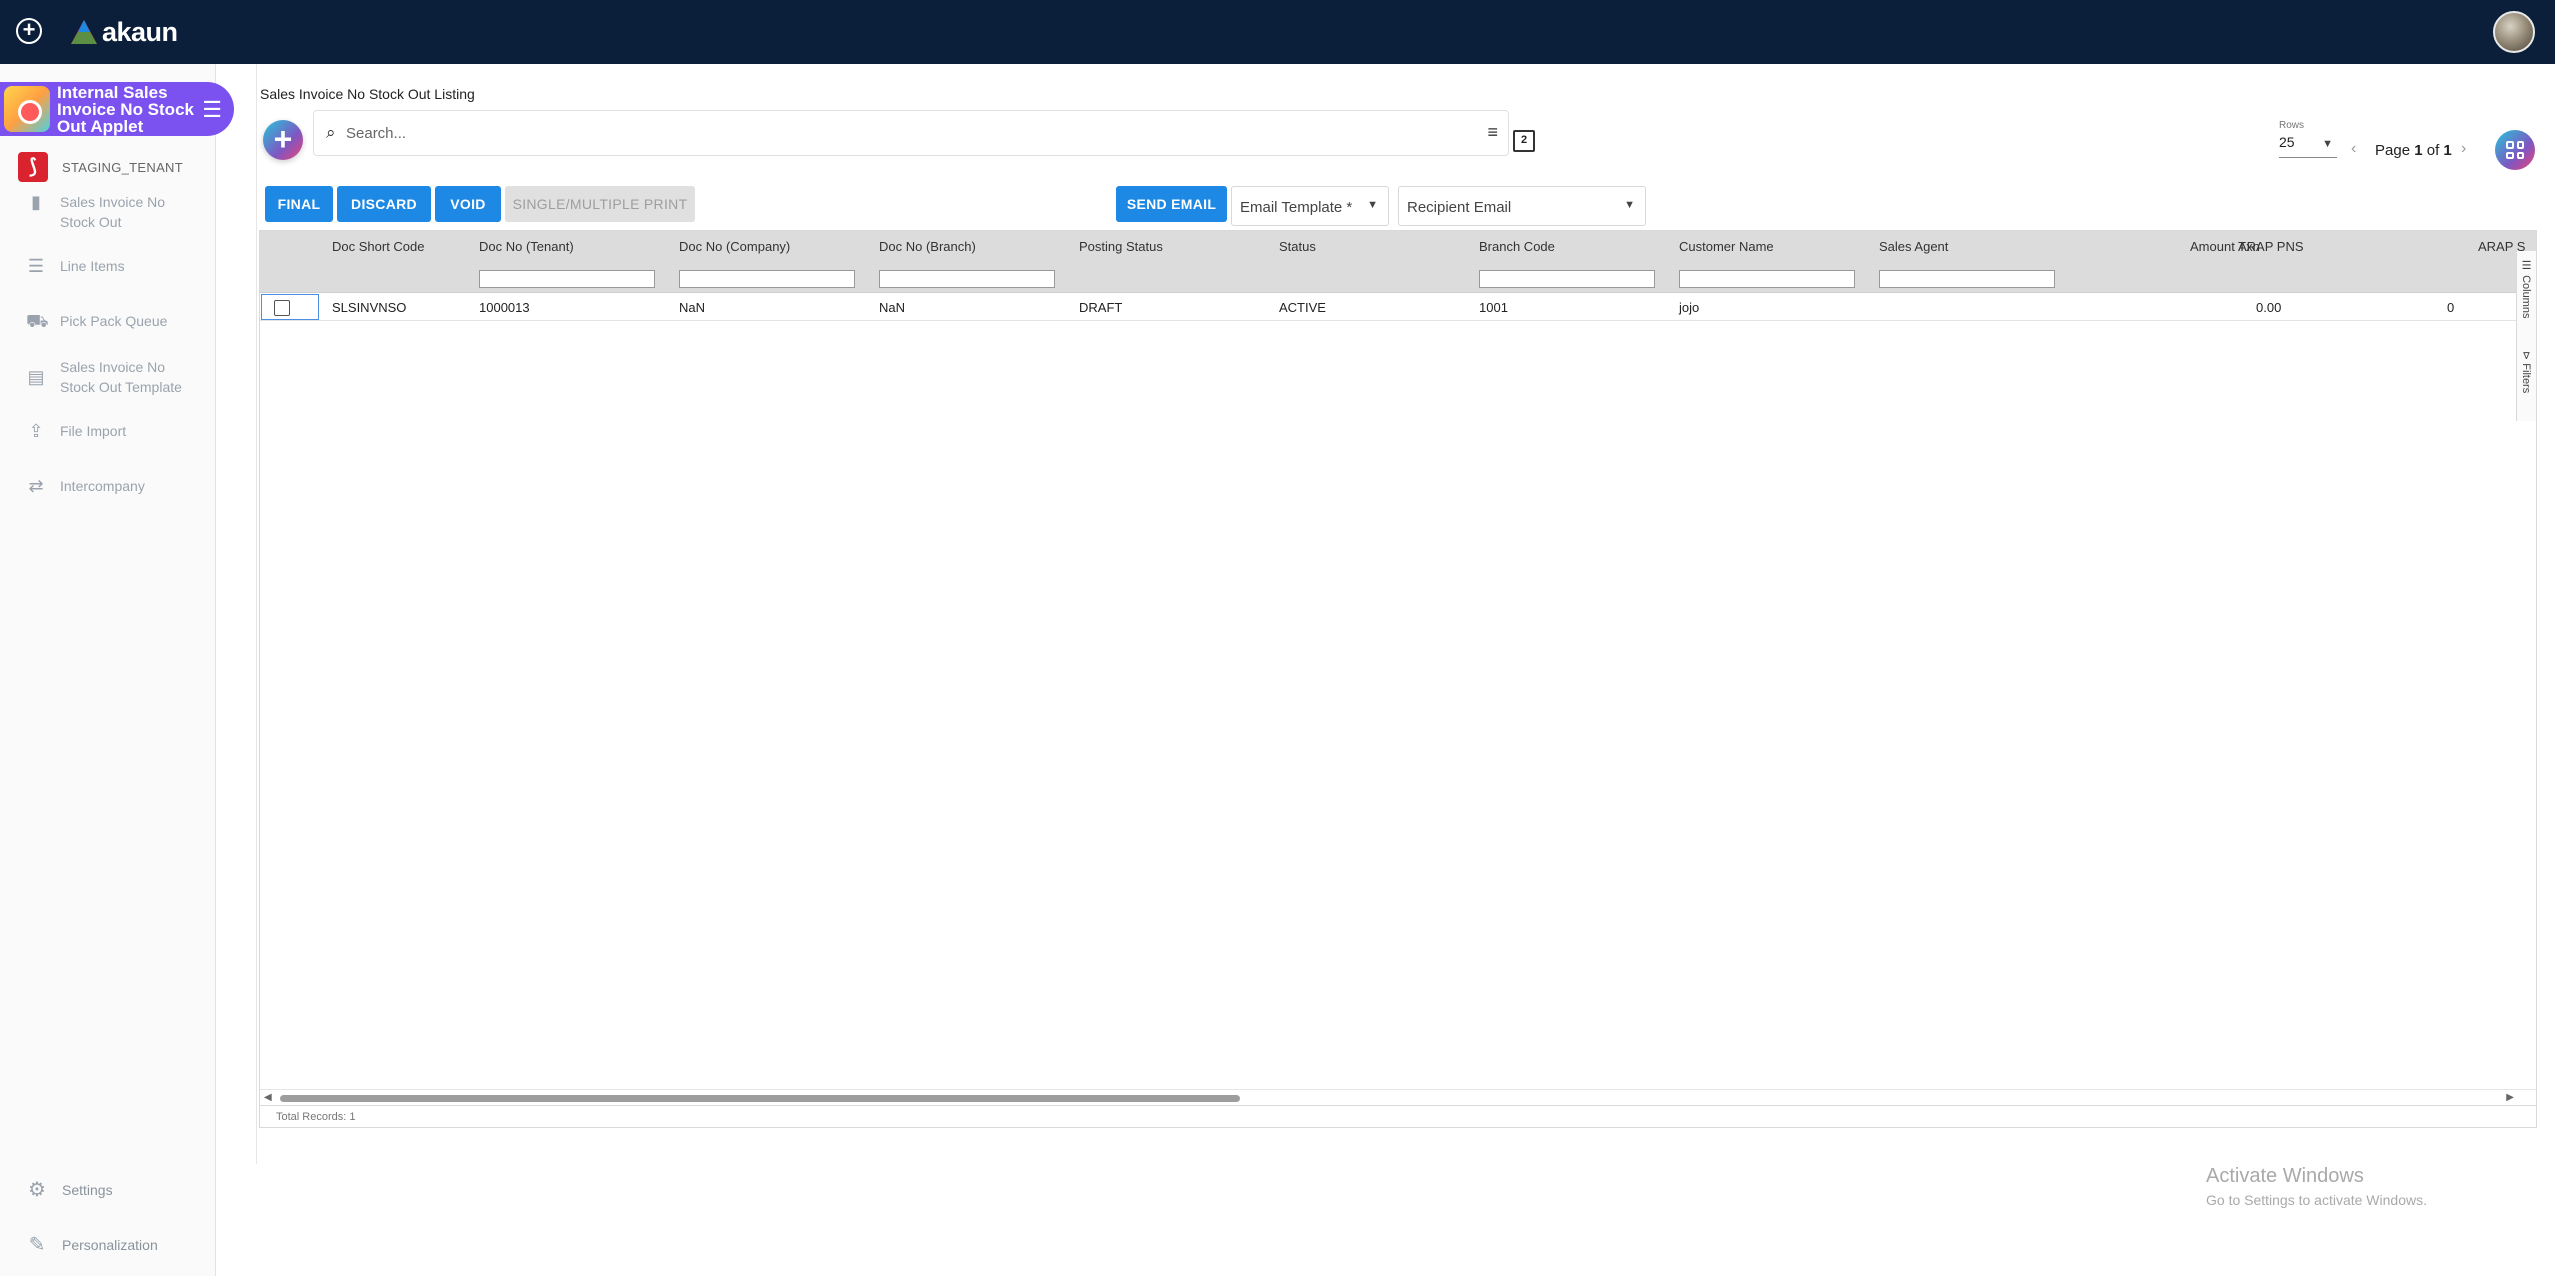 This screenshot has width=2555, height=1276. I want to click on send-email-button: SEND EMAIL, so click(1171, 204).